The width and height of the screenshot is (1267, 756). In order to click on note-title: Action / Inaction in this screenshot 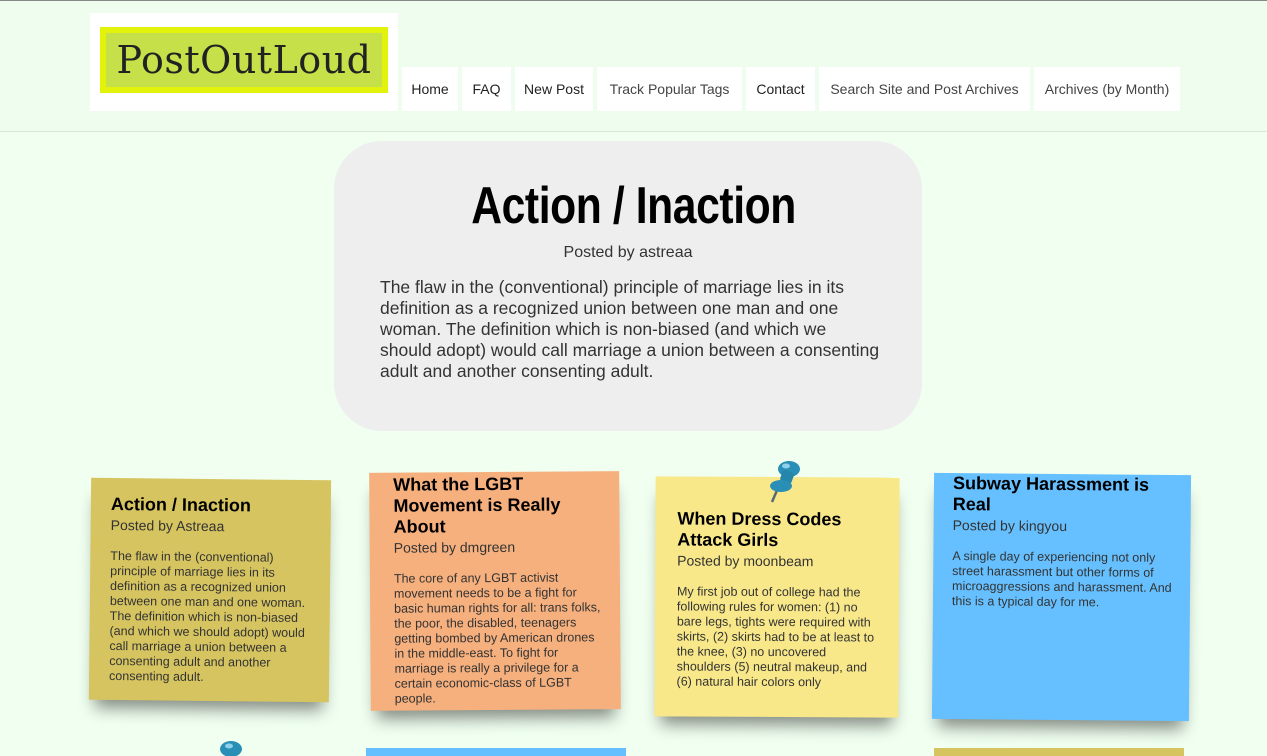, I will do `click(212, 505)`.